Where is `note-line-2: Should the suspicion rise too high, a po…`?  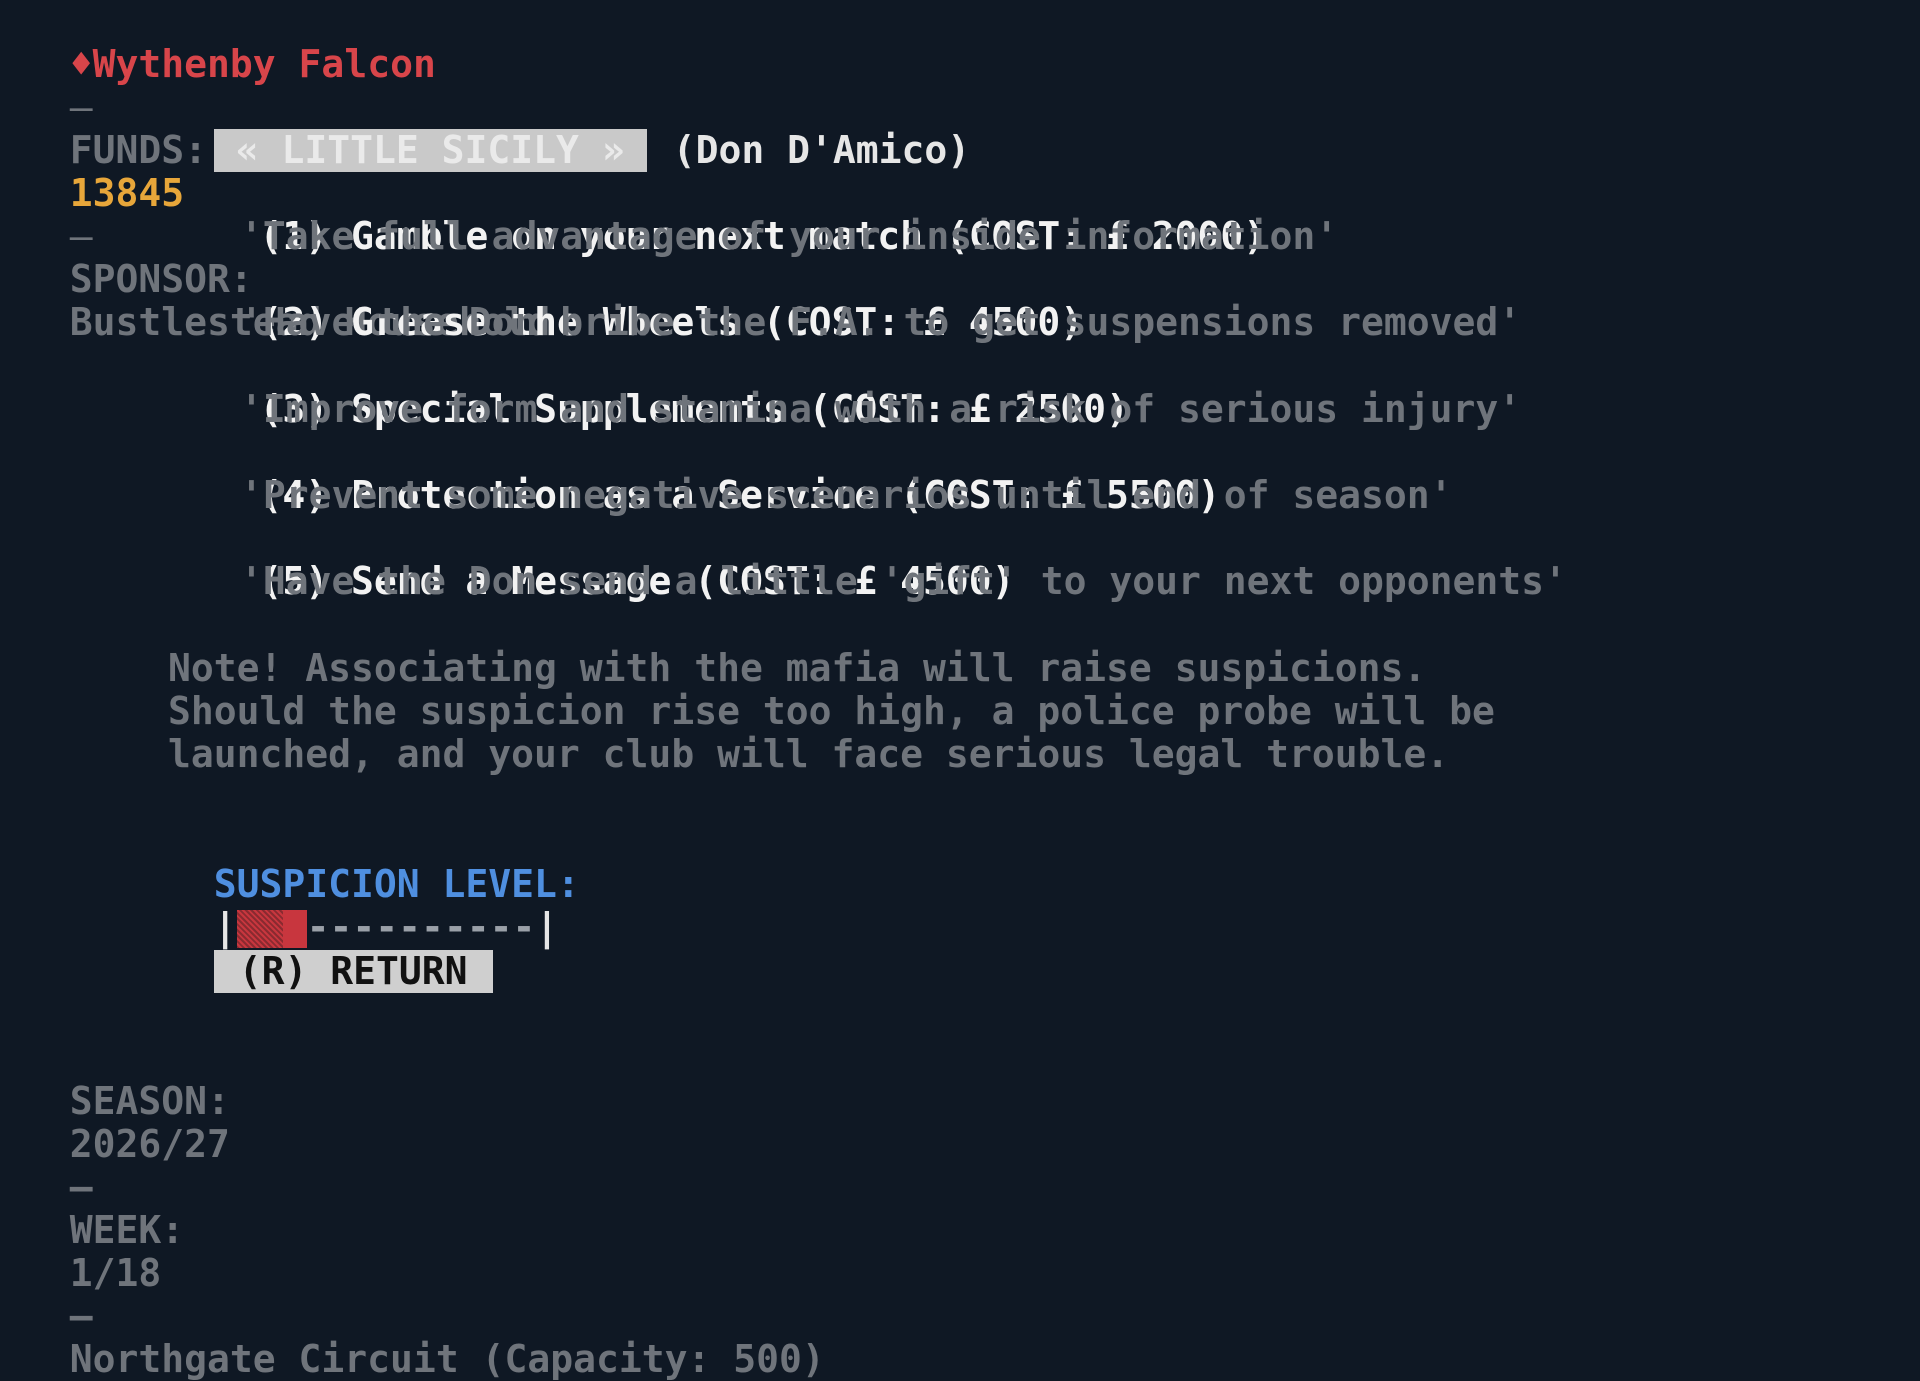
note-line-2: Should the suspicion rise too high, a po… is located at coordinates (831, 711).